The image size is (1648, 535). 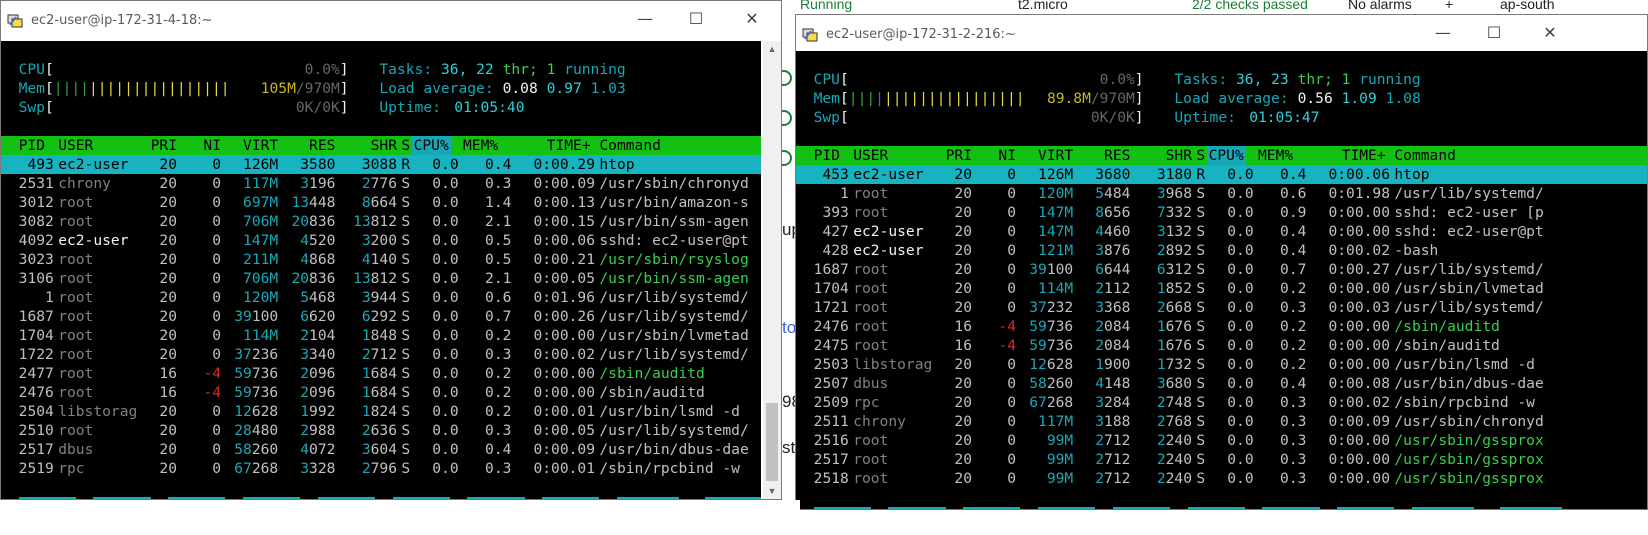 What do you see at coordinates (1531, 508) in the screenshot?
I see `function-key-label: Quit` at bounding box center [1531, 508].